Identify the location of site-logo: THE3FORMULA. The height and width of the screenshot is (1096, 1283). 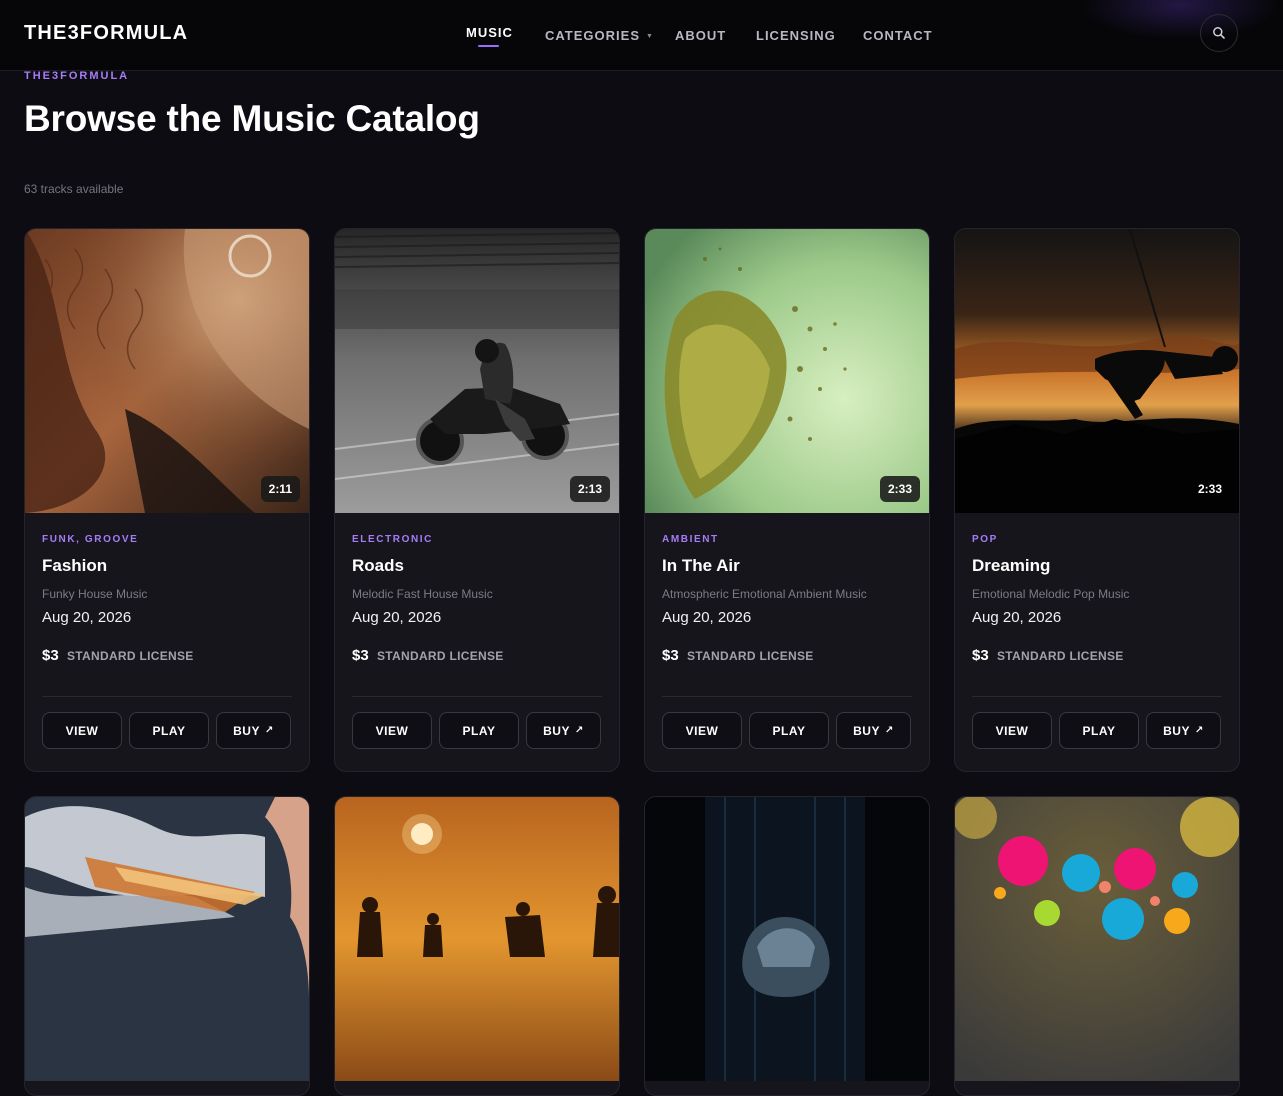
(106, 33).